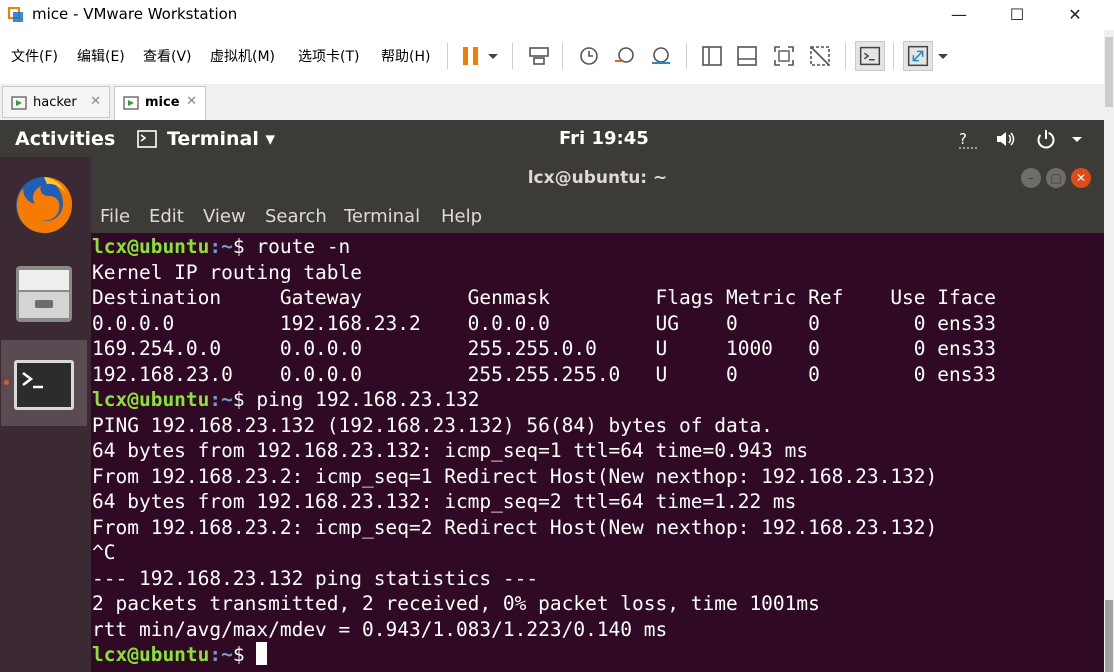  I want to click on menu-help: 帮助(H), so click(405, 56).